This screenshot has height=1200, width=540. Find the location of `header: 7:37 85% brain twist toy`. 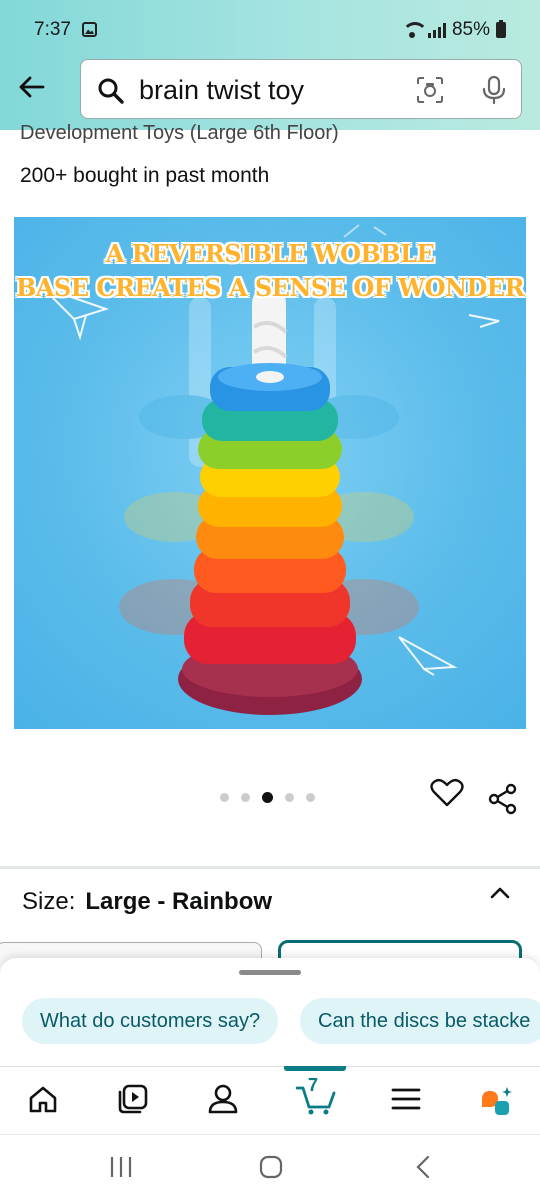

header: 7:37 85% brain twist toy is located at coordinates (270, 65).